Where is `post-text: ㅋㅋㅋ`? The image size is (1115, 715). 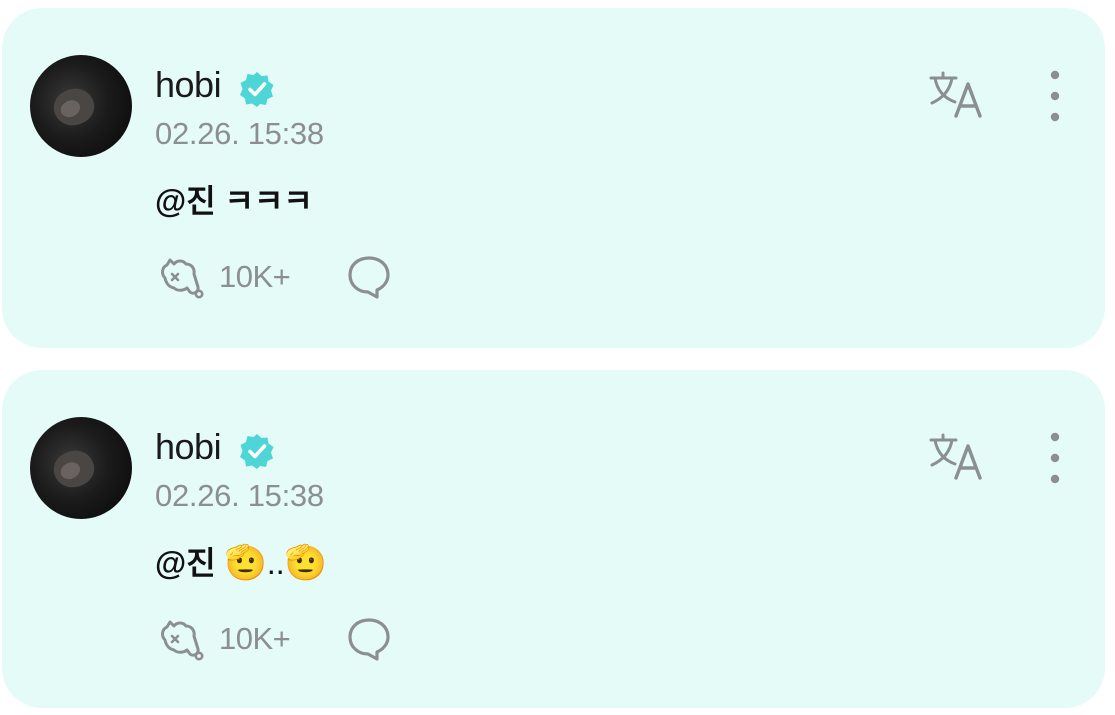
post-text: ㅋㅋㅋ is located at coordinates (268, 201).